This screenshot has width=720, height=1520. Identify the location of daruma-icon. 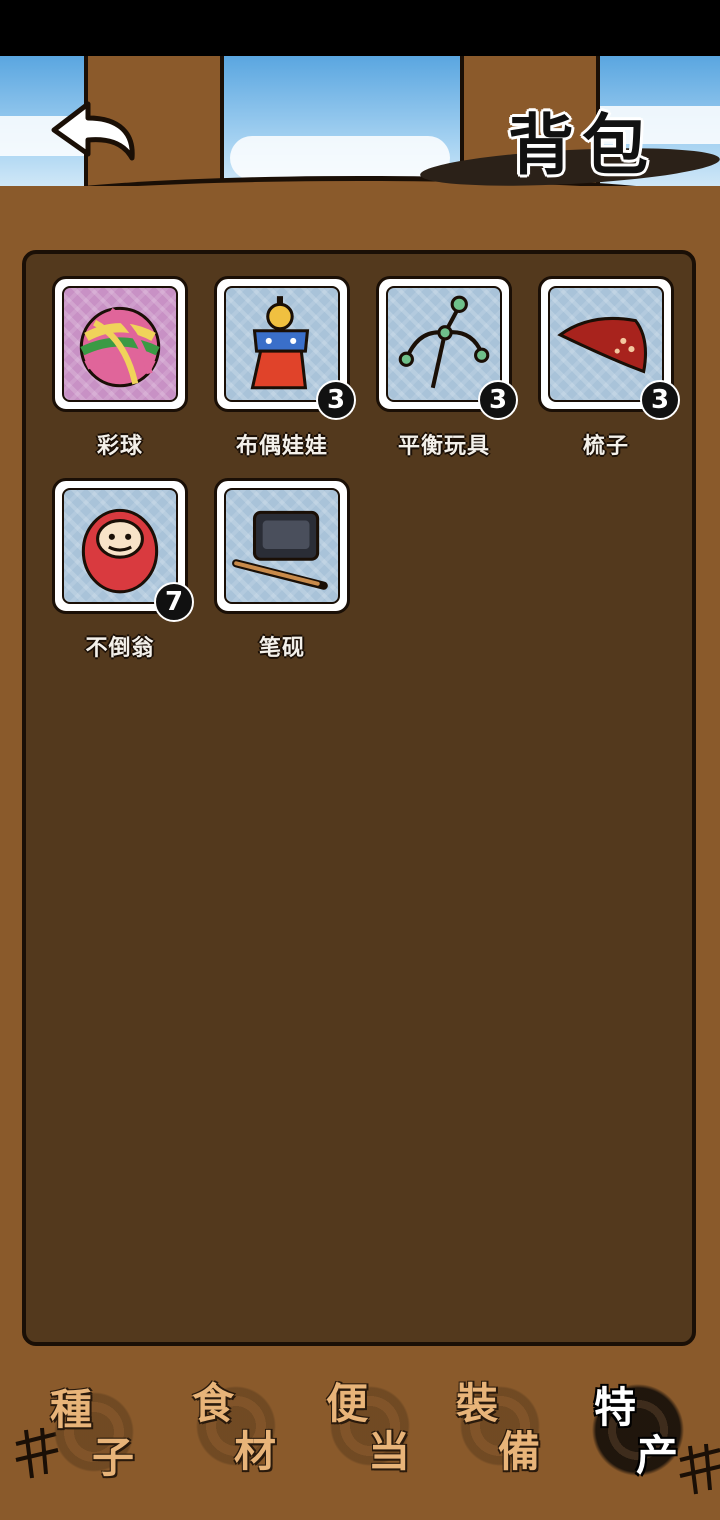
(120, 551).